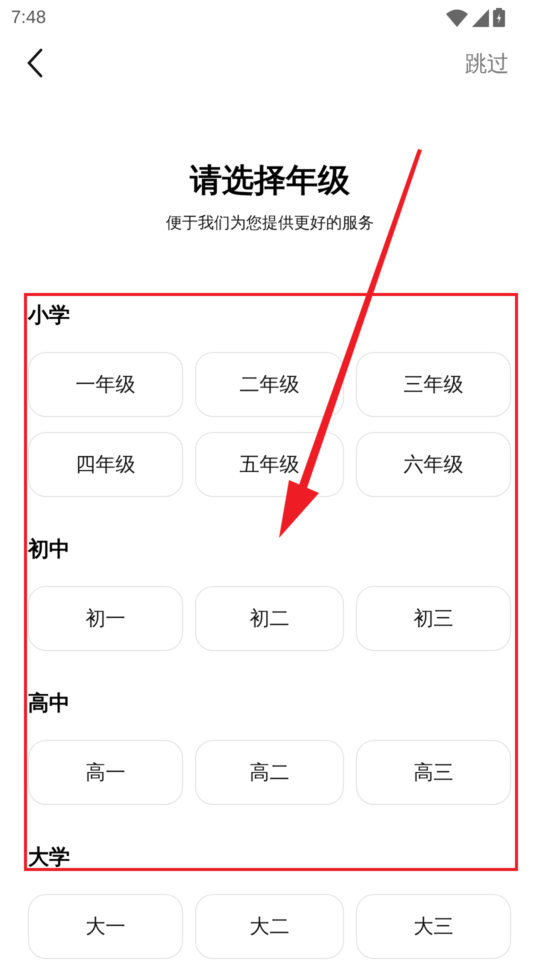 The image size is (540, 960). Describe the element at coordinates (105, 926) in the screenshot. I see `grade-option: 大一` at that location.